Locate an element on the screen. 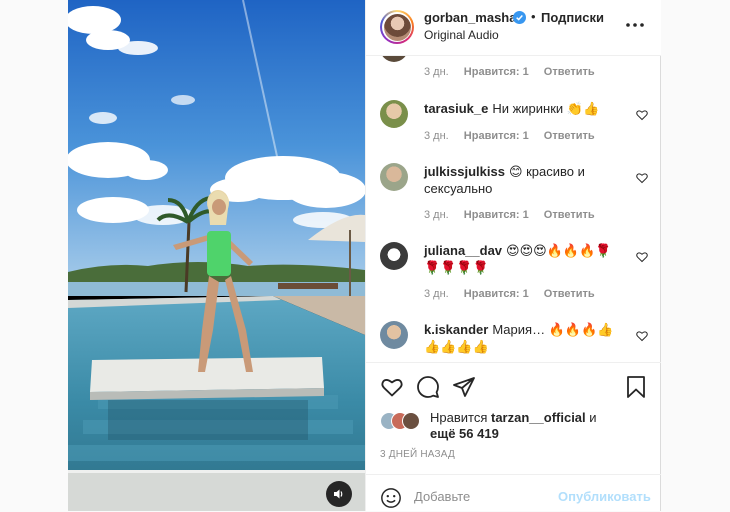 This screenshot has width=730, height=512. likes-conjunction: и is located at coordinates (593, 417).